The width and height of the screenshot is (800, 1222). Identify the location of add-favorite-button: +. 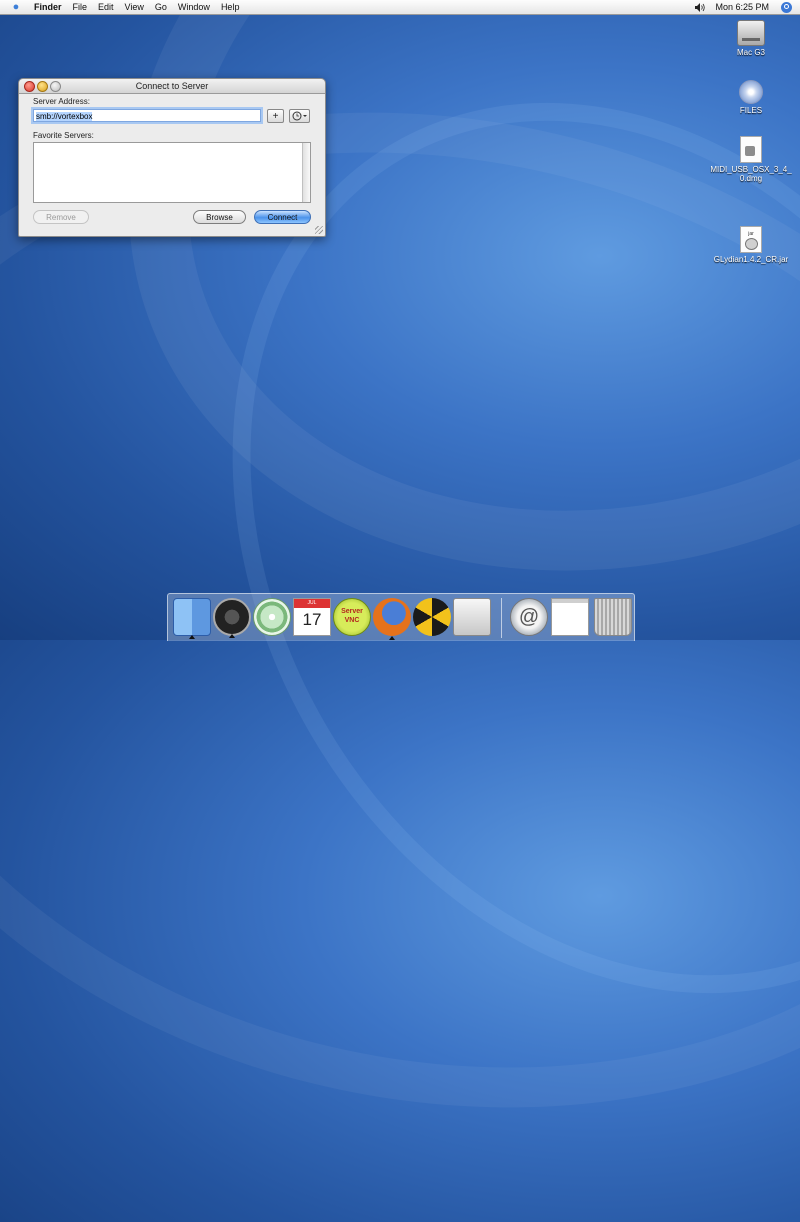
(275, 116).